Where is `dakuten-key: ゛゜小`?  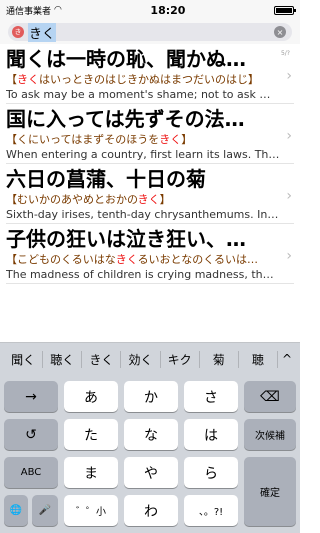 dakuten-key: ゛゜小 is located at coordinates (91, 510).